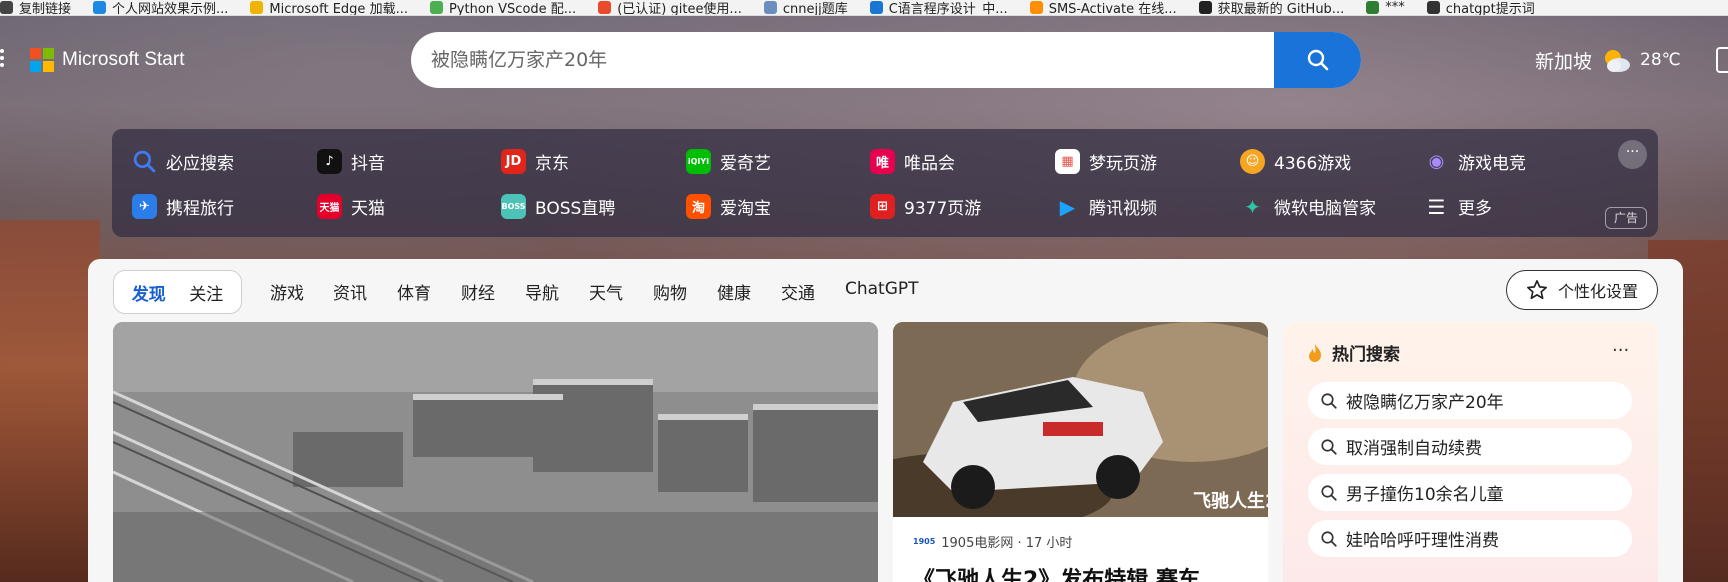 The height and width of the screenshot is (582, 1728). What do you see at coordinates (1582, 290) in the screenshot?
I see `personalize-button: 个性化设置` at bounding box center [1582, 290].